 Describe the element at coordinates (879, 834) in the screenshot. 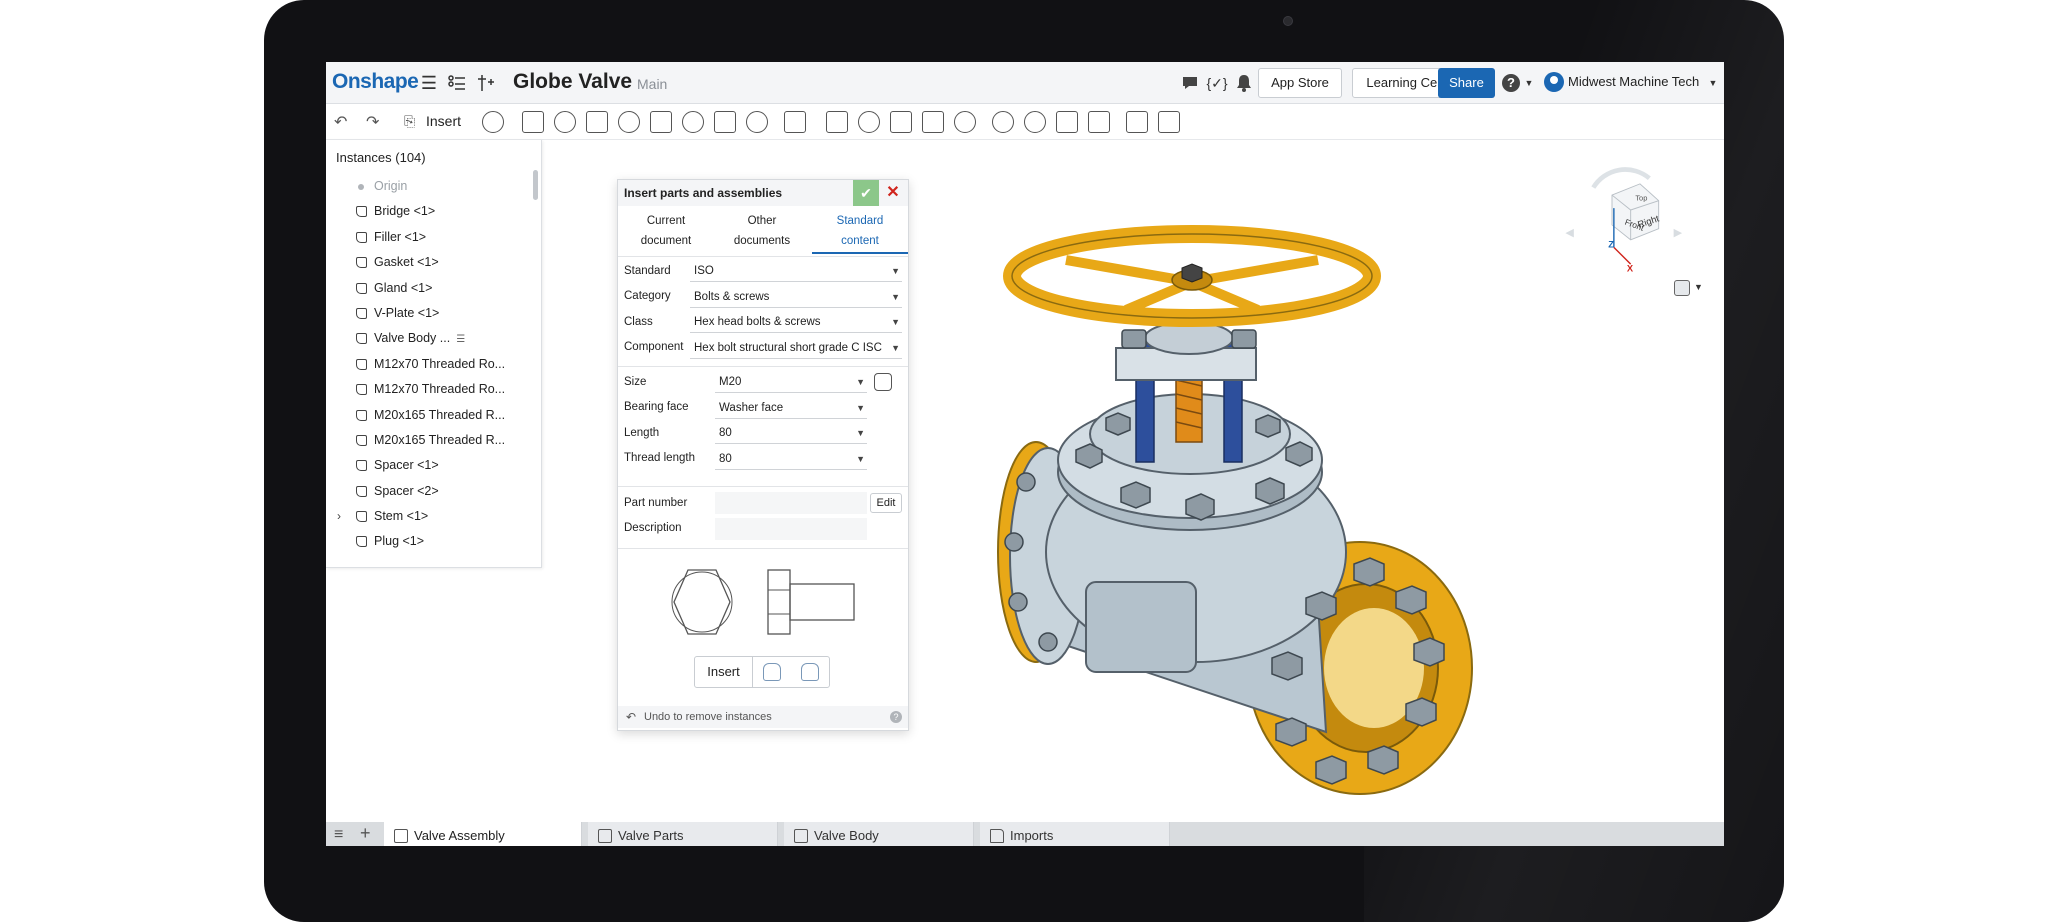

I see `tab-valve-body: Valve Body` at that location.